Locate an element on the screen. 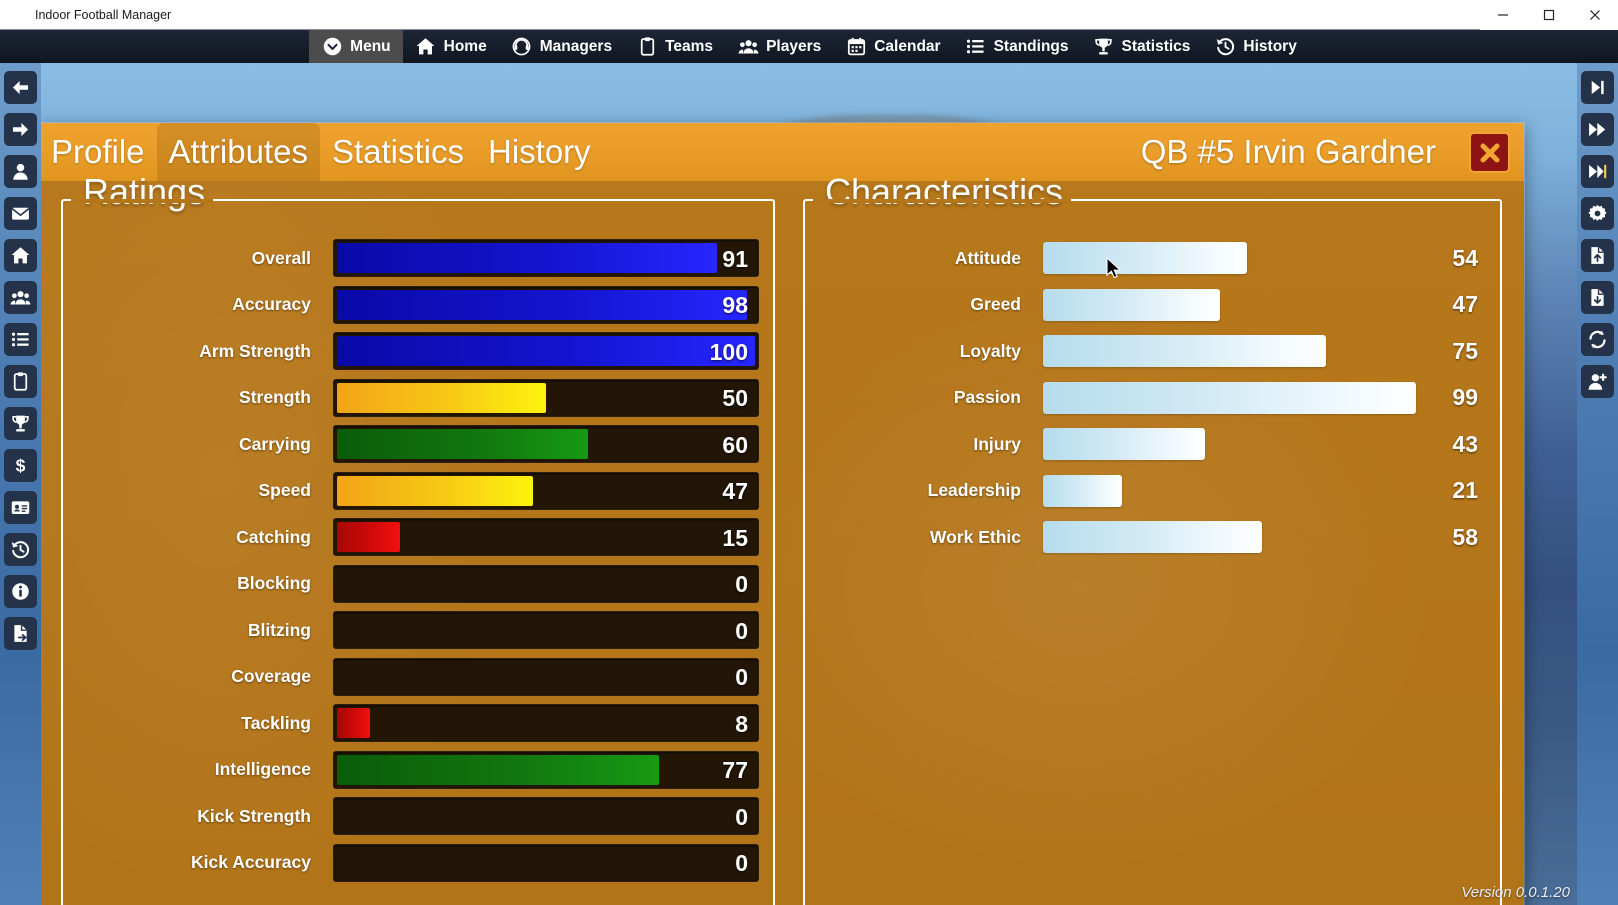 Image resolution: width=1618 pixels, height=905 pixels. panel-close-button is located at coordinates (1489, 152).